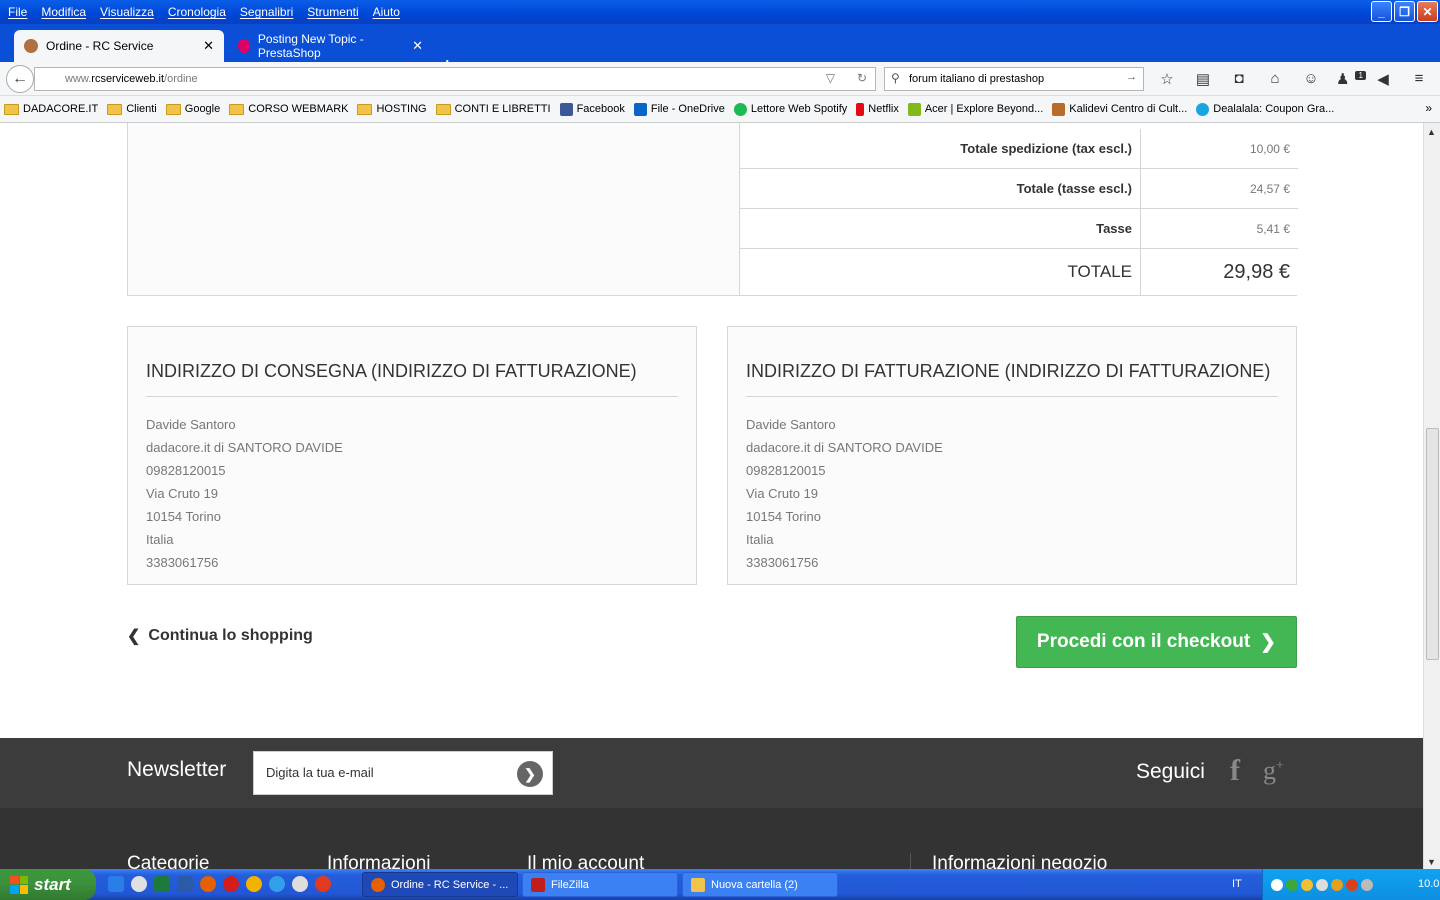 This screenshot has width=1440, height=900. I want to click on total-shipping-row: Totale spedizione (tax escl.) 10,00 €, so click(1019, 149).